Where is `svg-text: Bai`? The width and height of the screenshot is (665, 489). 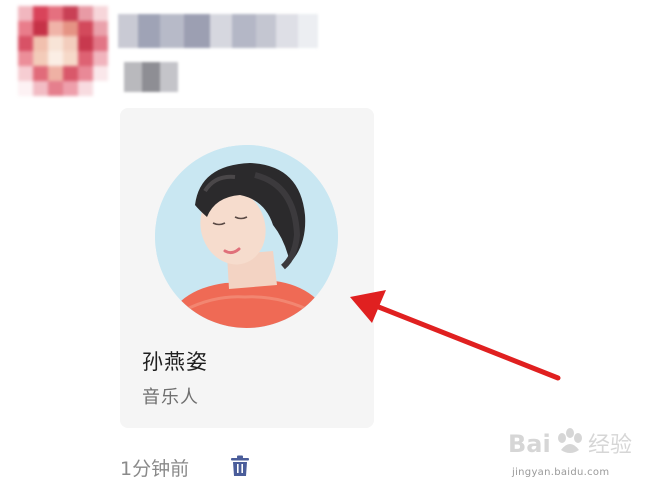
svg-text: Bai is located at coordinates (529, 444).